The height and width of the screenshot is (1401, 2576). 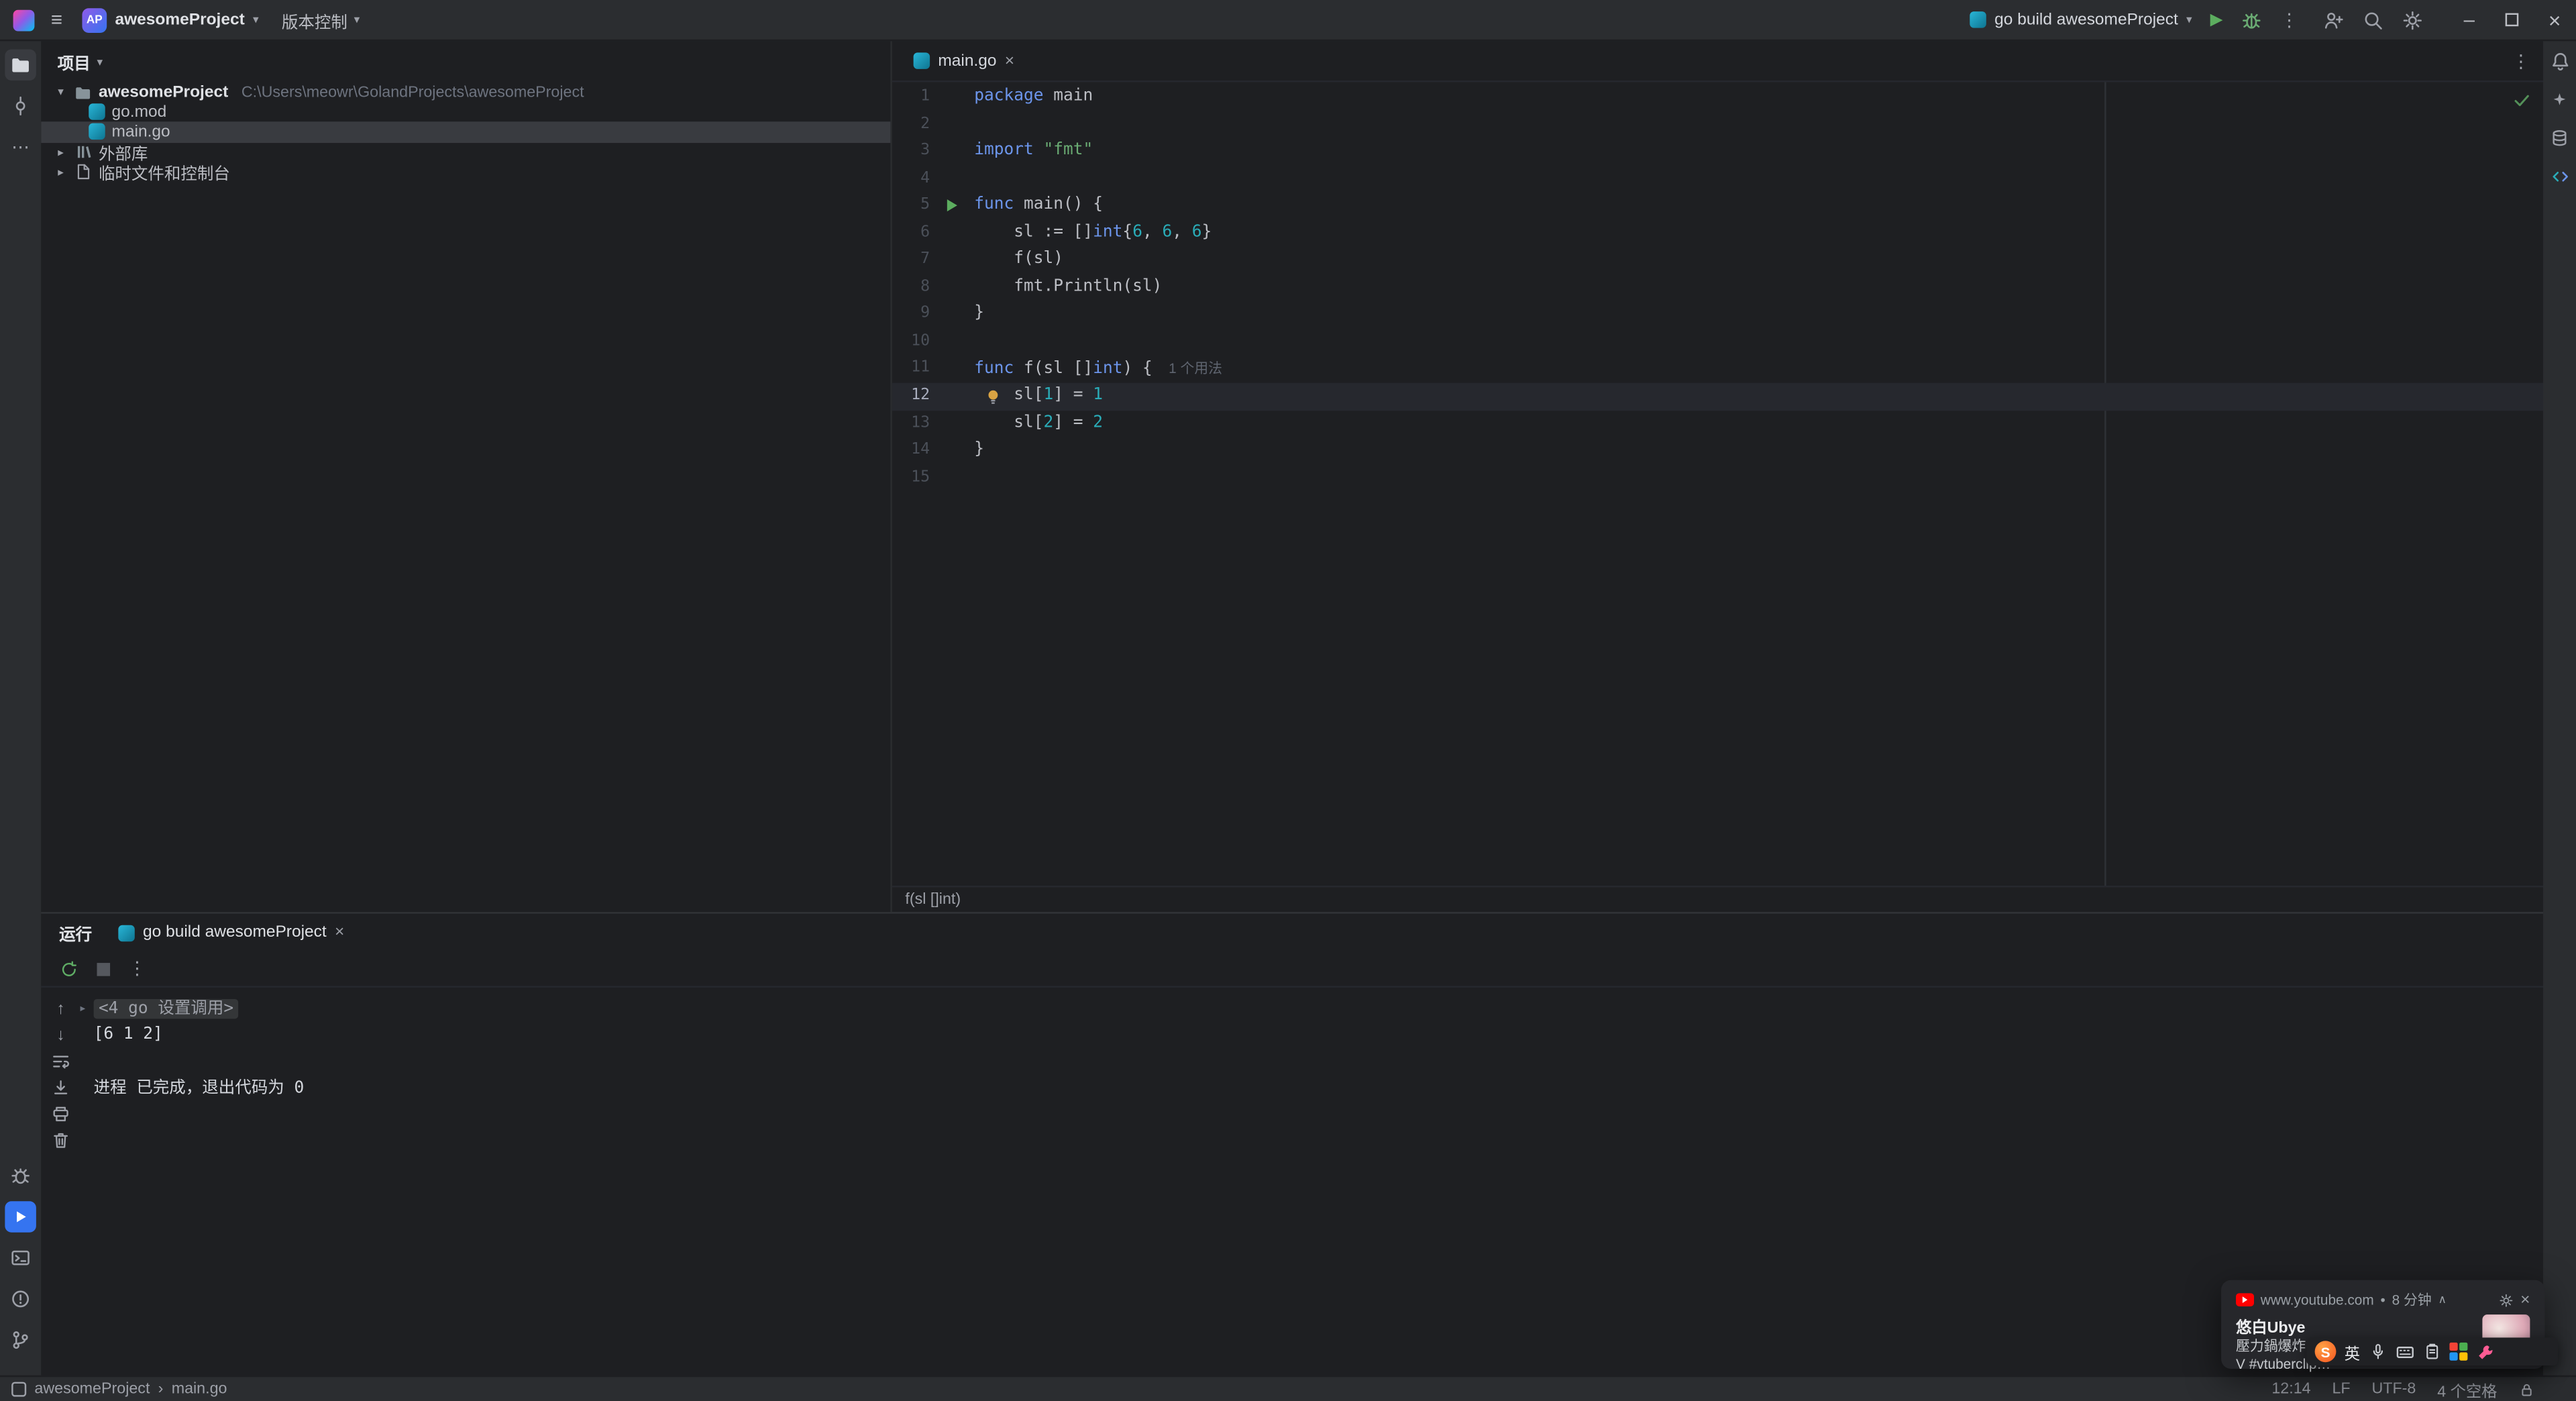 I want to click on status-crumb-project: awesomeProject, so click(x=92, y=1389).